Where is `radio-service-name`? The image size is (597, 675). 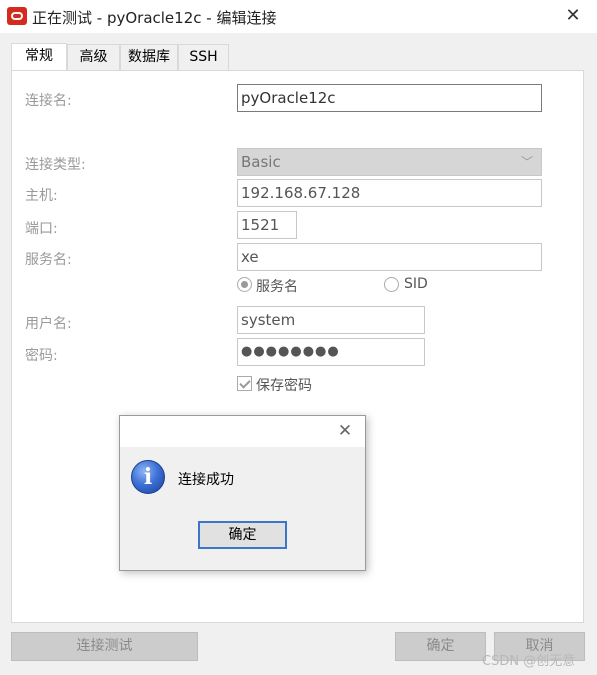
radio-service-name is located at coordinates (244, 284).